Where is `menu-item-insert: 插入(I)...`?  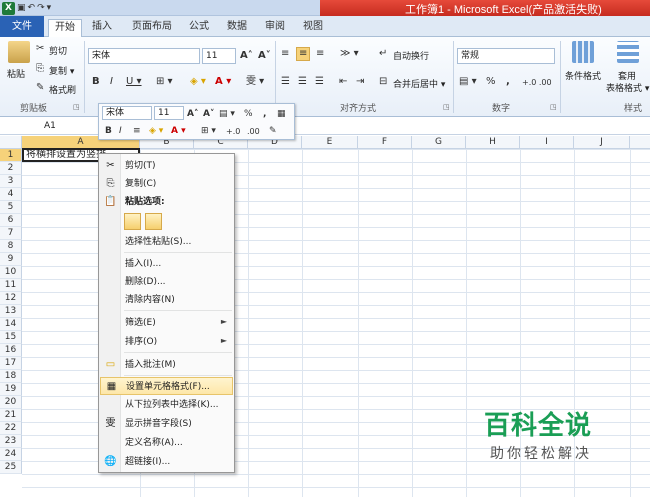
menu-item-insert: 插入(I)... is located at coordinates (166, 264).